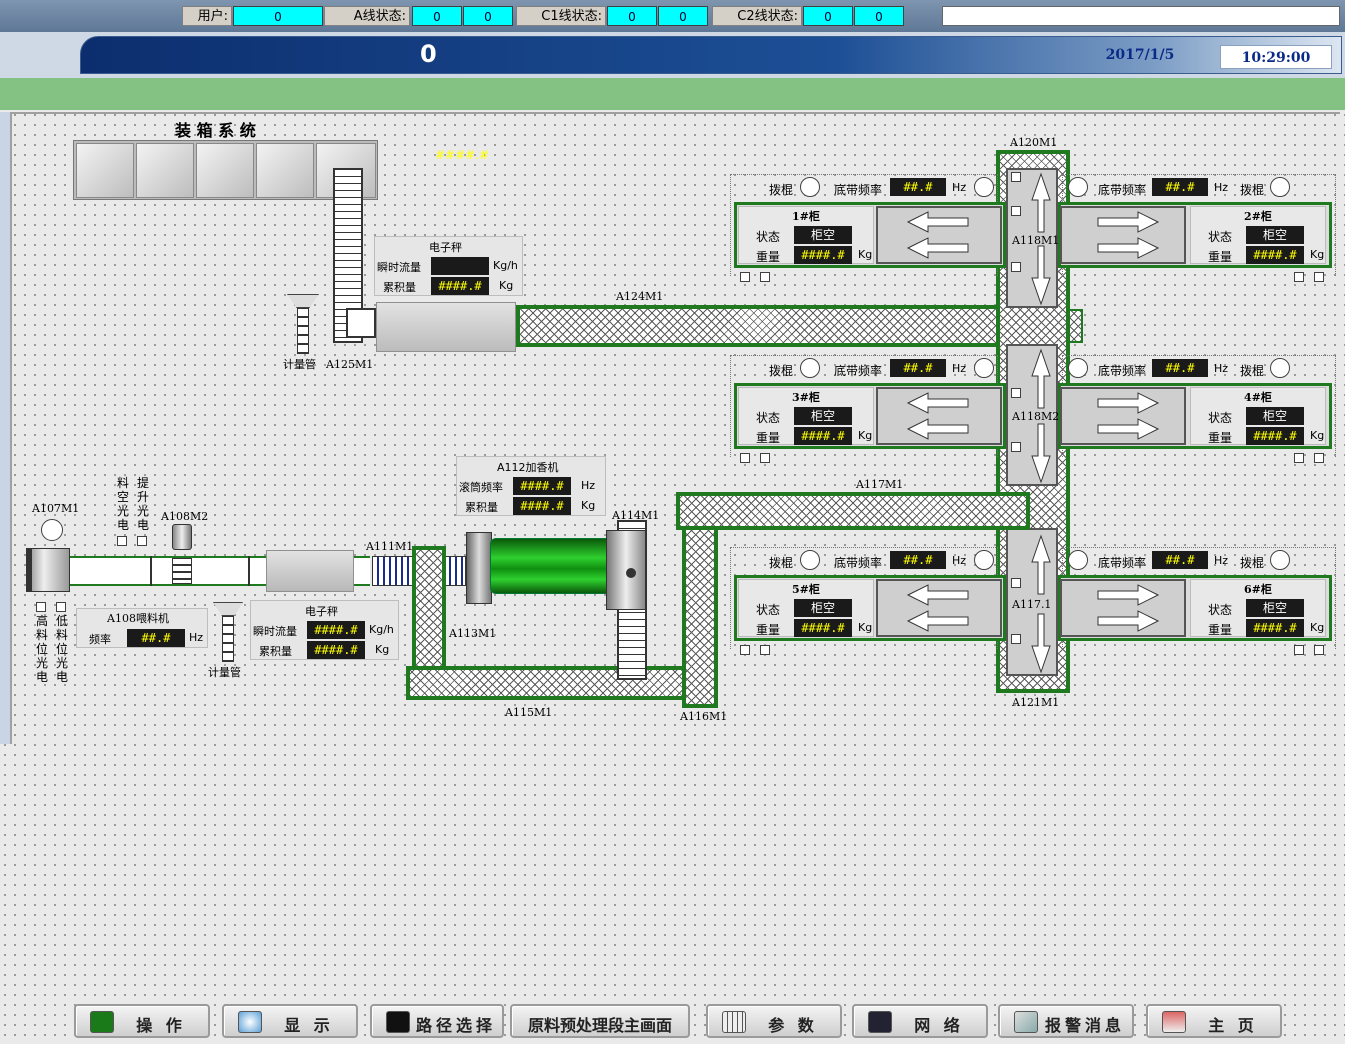 This screenshot has width=1345, height=1044. What do you see at coordinates (182, 537) in the screenshot?
I see `a108m2-motor-icon` at bounding box center [182, 537].